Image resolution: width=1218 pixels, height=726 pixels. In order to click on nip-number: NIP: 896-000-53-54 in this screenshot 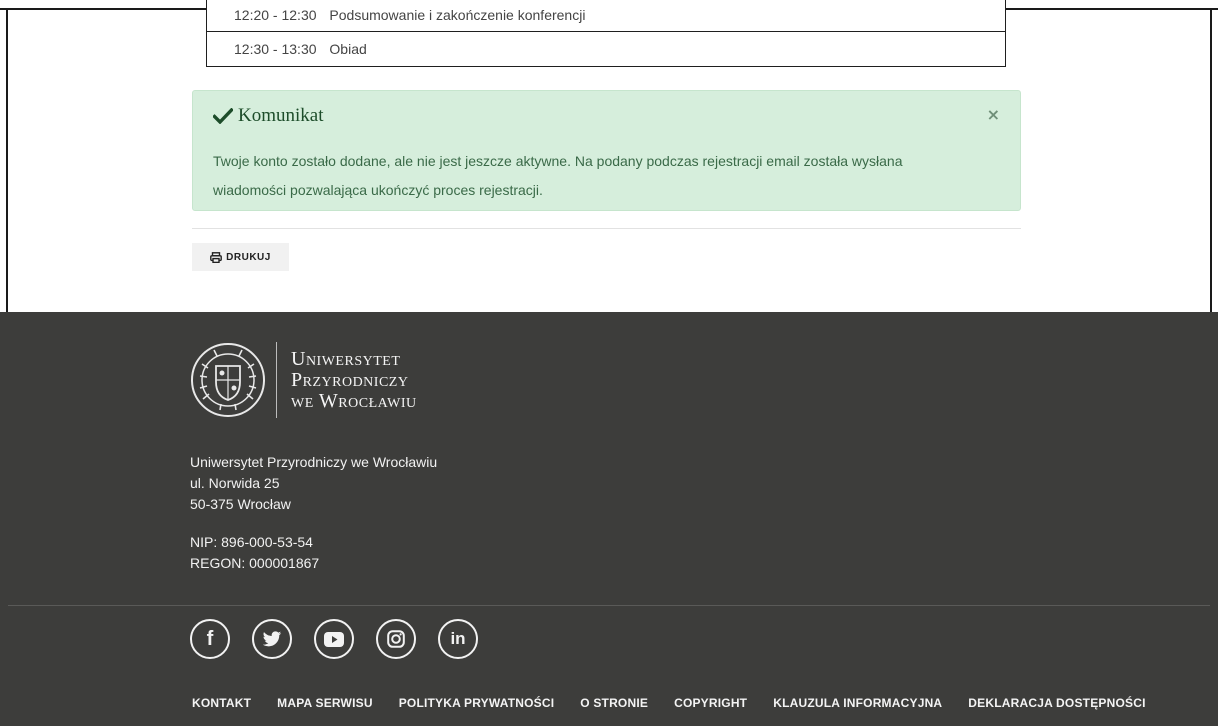, I will do `click(251, 542)`.